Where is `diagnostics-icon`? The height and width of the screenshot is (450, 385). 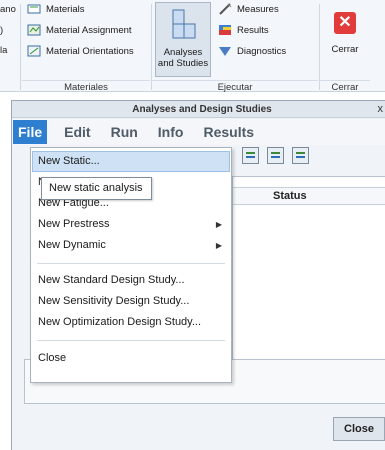
diagnostics-icon is located at coordinates (225, 51).